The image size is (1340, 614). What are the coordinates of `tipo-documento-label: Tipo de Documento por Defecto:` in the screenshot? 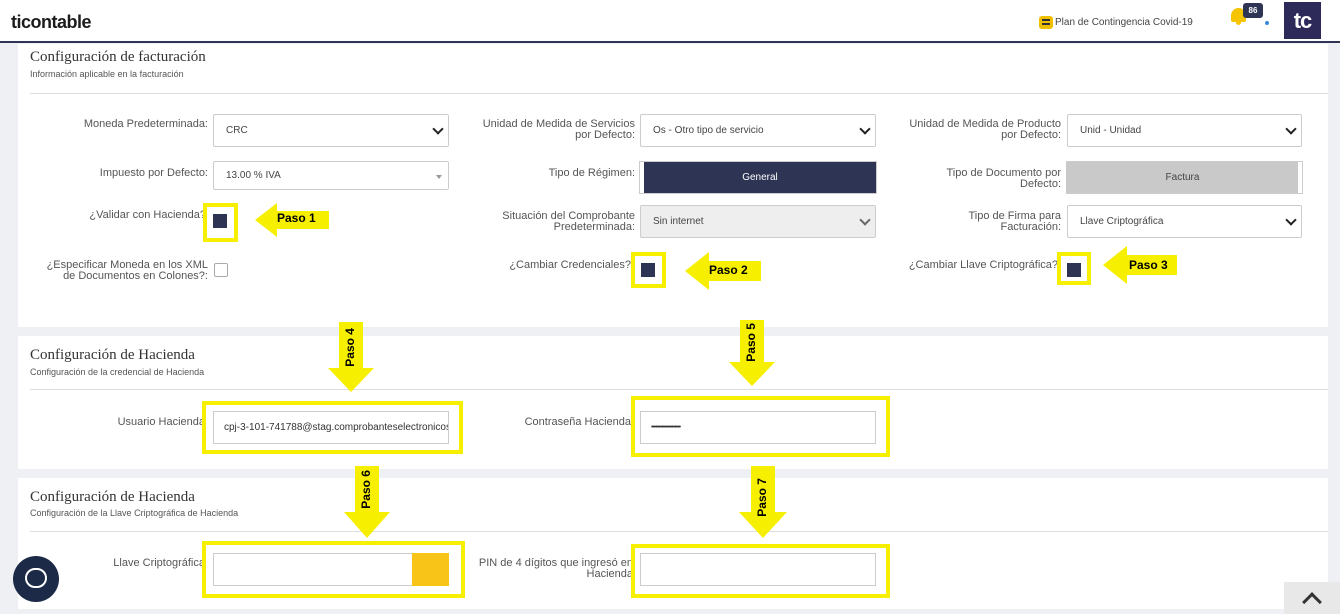 It's located at (1003, 178).